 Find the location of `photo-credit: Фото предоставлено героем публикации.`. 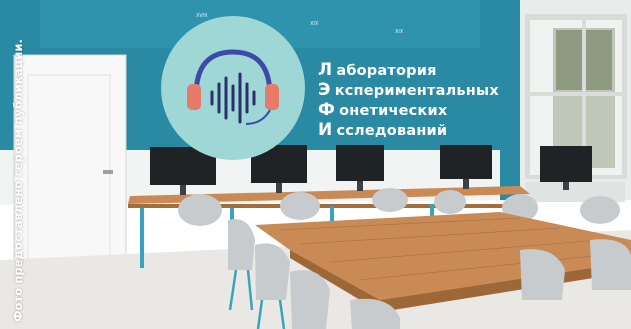

photo-credit: Фото предоставлено героем публикации. is located at coordinates (18, 180).